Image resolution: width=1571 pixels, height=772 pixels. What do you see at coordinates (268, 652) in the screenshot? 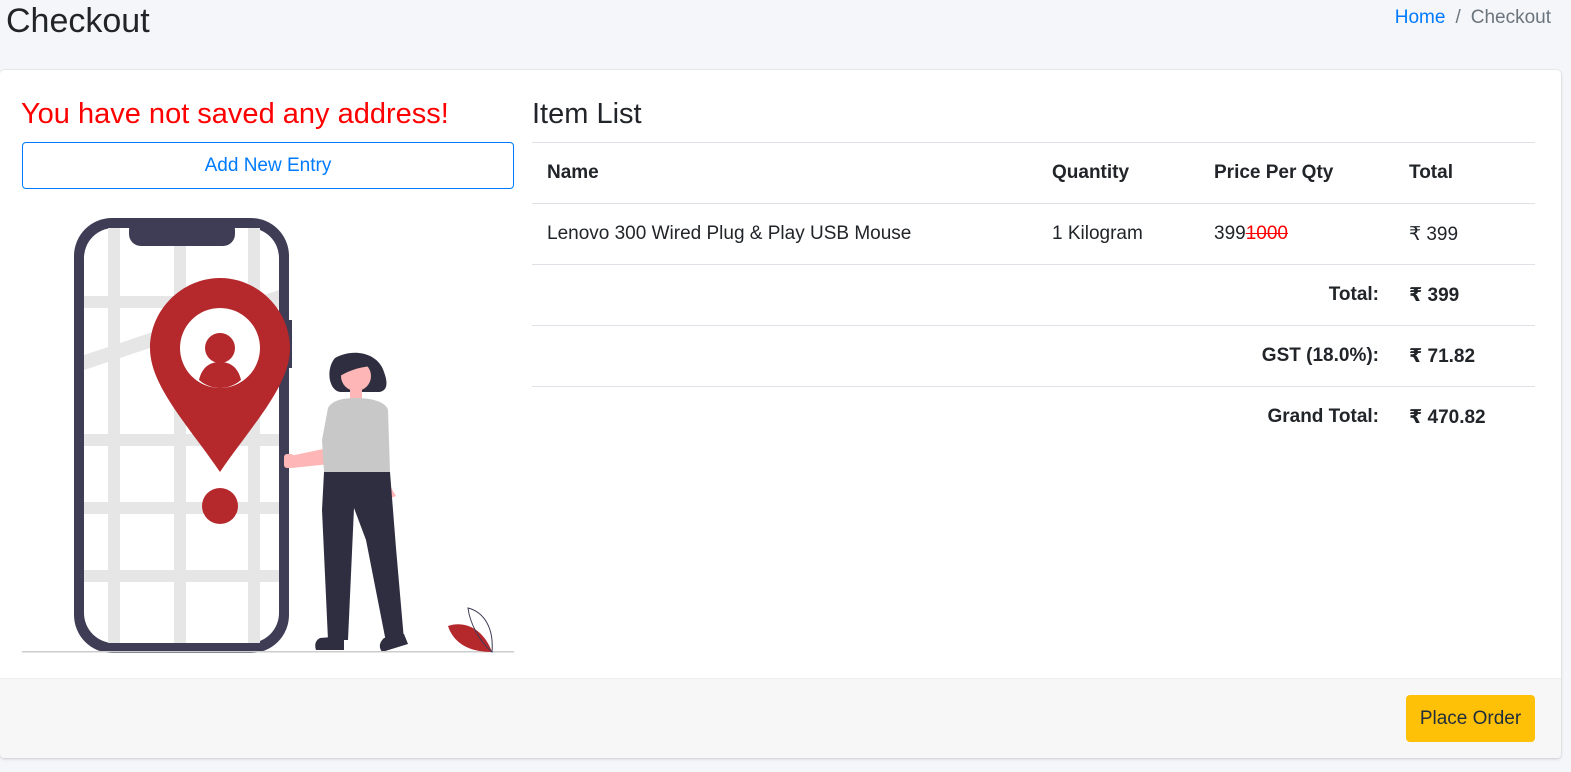
I see `ground-line-shape` at bounding box center [268, 652].